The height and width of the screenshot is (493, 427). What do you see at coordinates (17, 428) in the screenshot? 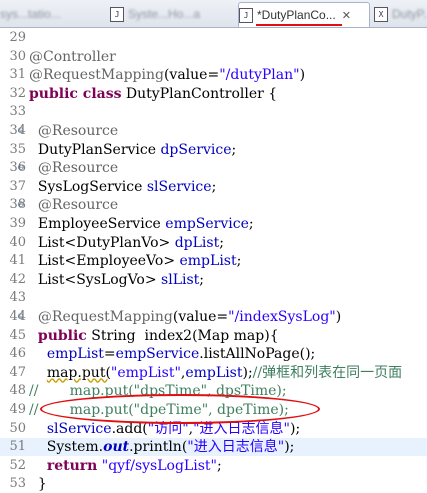
I see `line-number: 50` at bounding box center [17, 428].